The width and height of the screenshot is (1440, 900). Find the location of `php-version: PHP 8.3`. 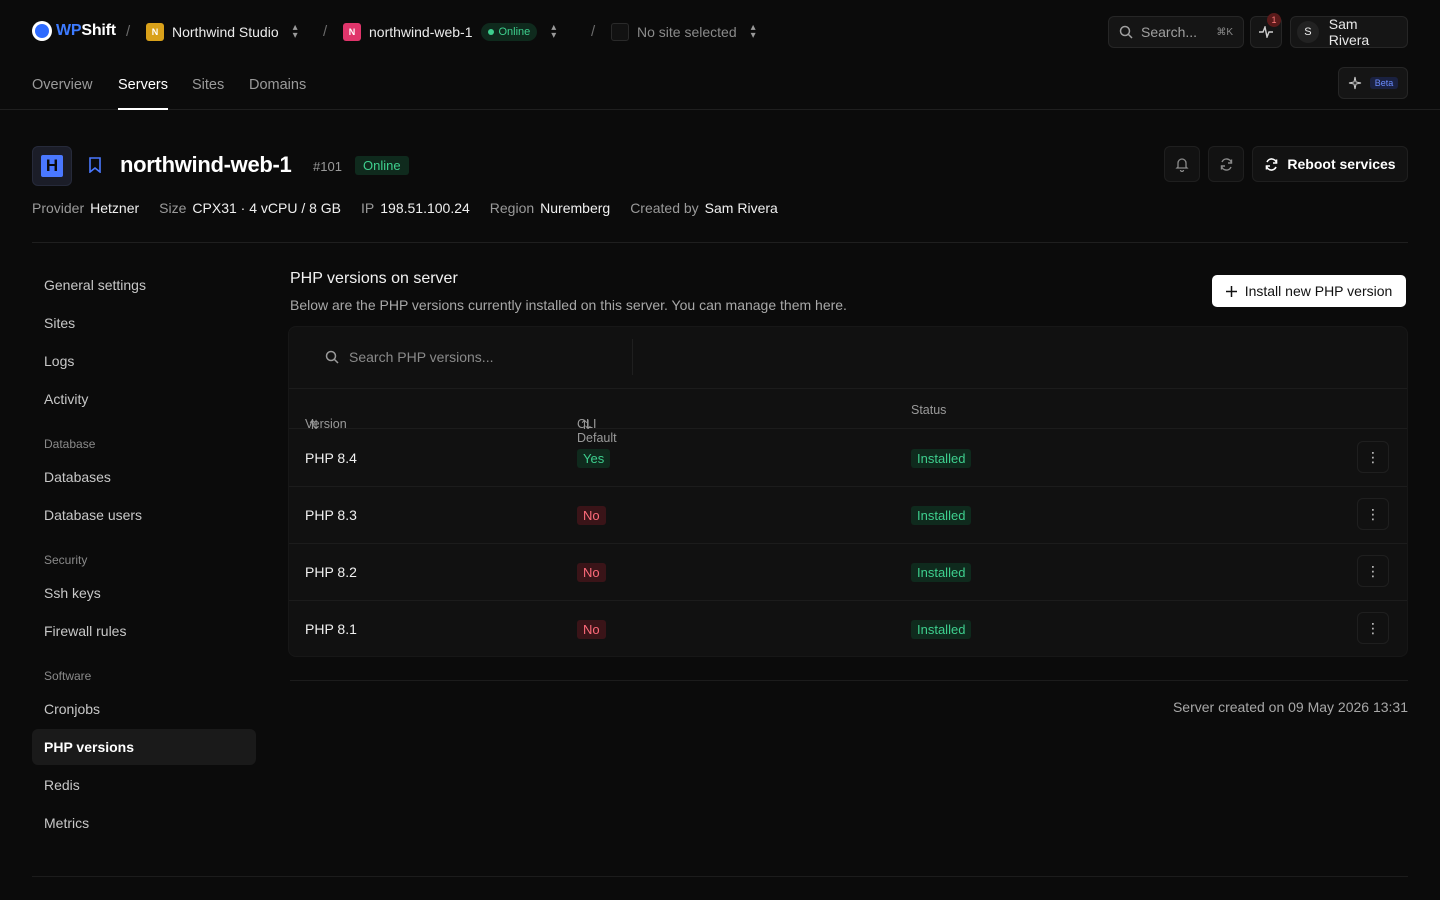

php-version: PHP 8.3 is located at coordinates (331, 515).